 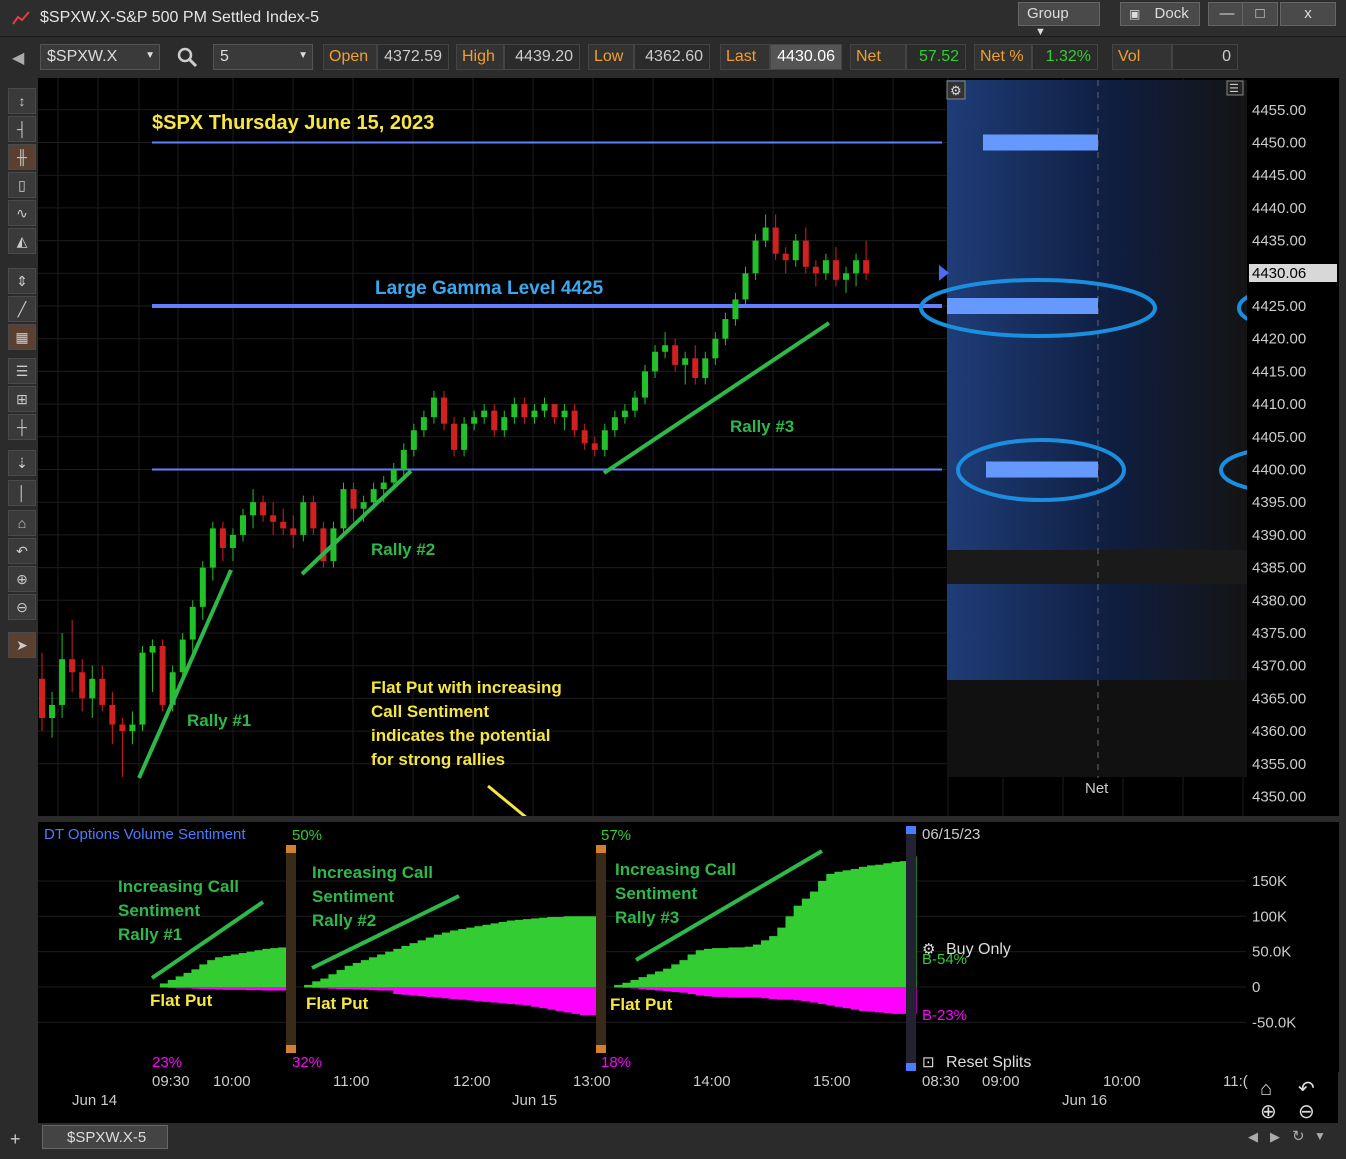 I want to click on time-tick-label: 15:00, so click(x=832, y=1081).